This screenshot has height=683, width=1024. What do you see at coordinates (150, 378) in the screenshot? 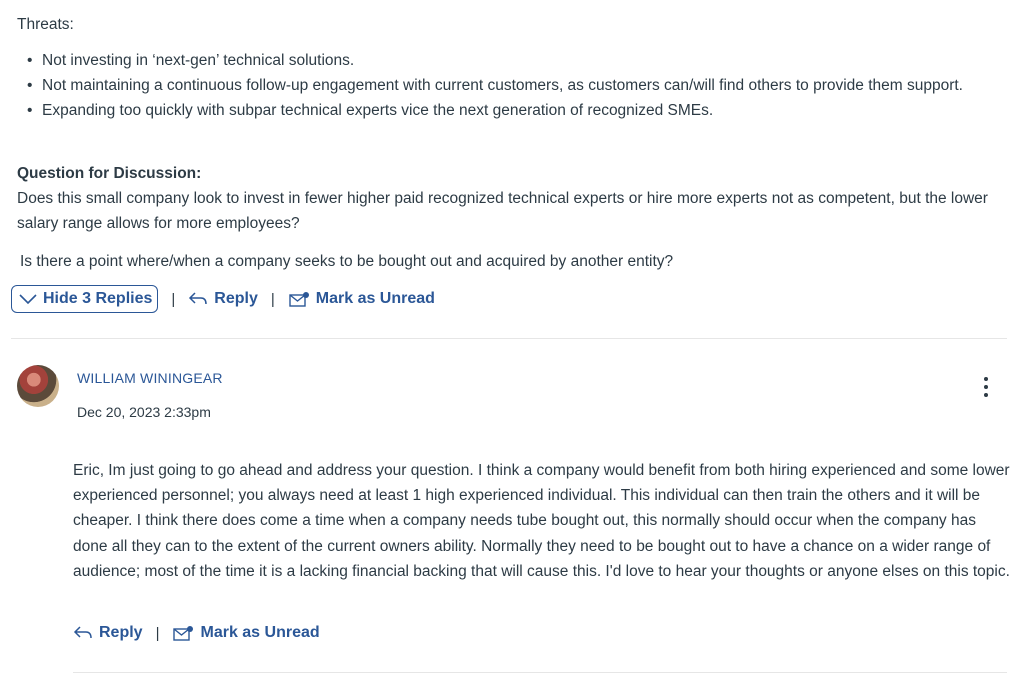
I see `author-name: WILLIAM WININGEAR` at bounding box center [150, 378].